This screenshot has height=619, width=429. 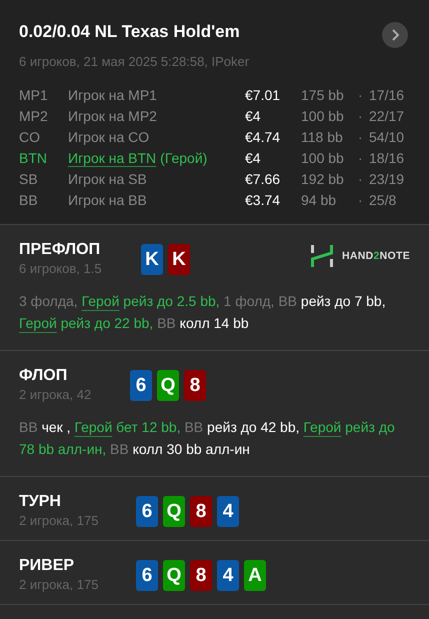 I want to click on player-stats: 17/16, so click(x=387, y=95).